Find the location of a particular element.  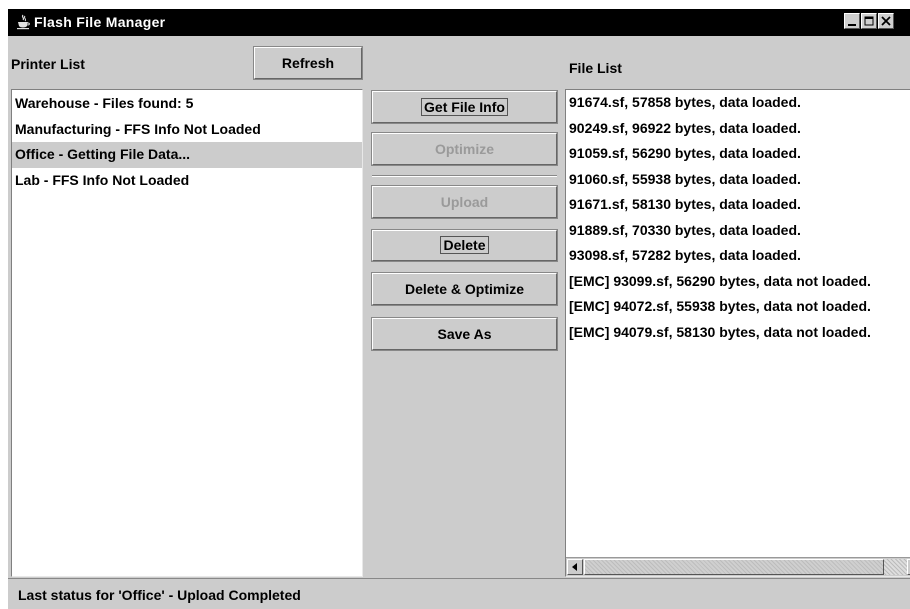

horizontal-scrollbar is located at coordinates (738, 566).